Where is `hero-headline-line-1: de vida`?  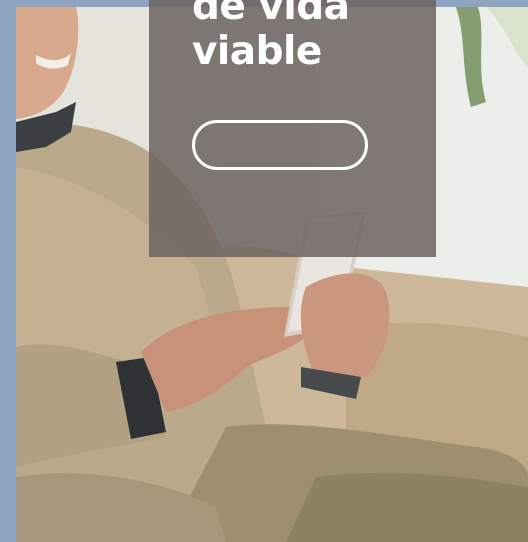 hero-headline-line-1: de vida is located at coordinates (271, 14).